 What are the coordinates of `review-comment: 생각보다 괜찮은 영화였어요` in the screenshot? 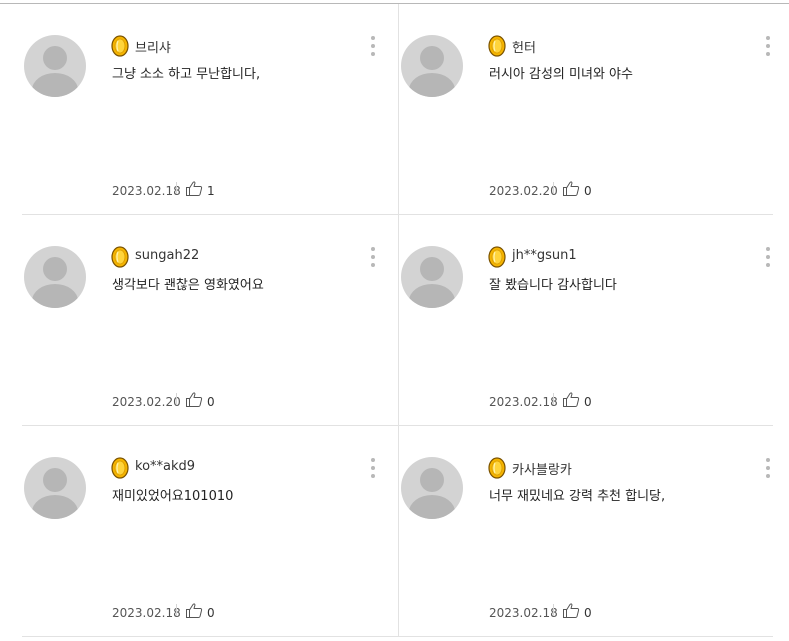 It's located at (188, 285).